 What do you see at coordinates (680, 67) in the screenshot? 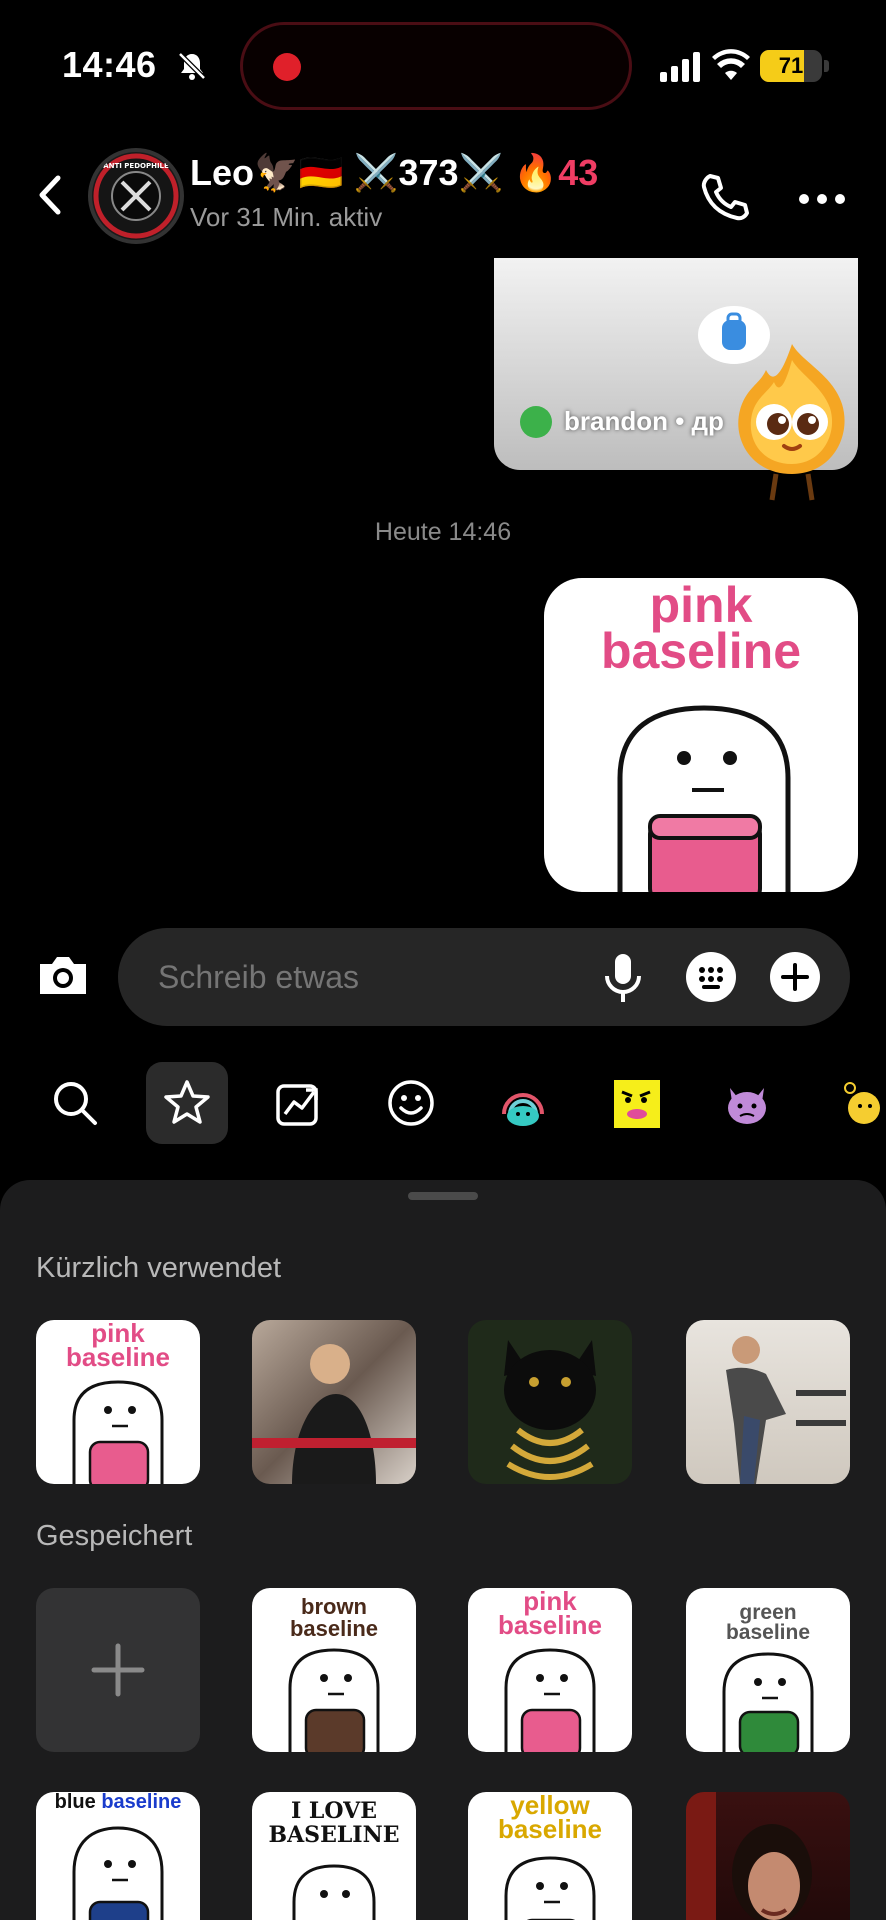
I see `cellular-signal-icon` at bounding box center [680, 67].